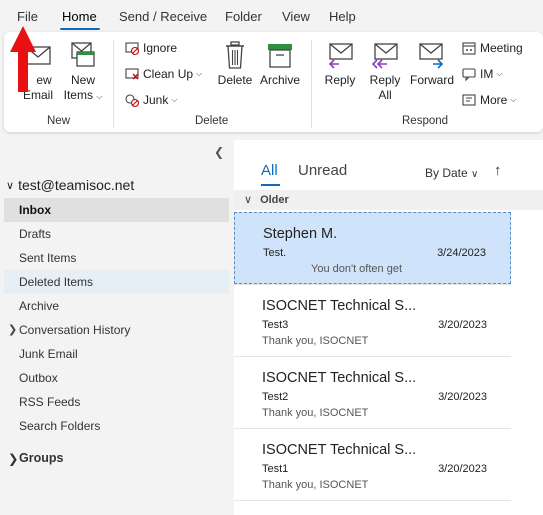 This screenshot has width=543, height=515. Describe the element at coordinates (10, 185) in the screenshot. I see `chevron-down-icon: ∨` at that location.